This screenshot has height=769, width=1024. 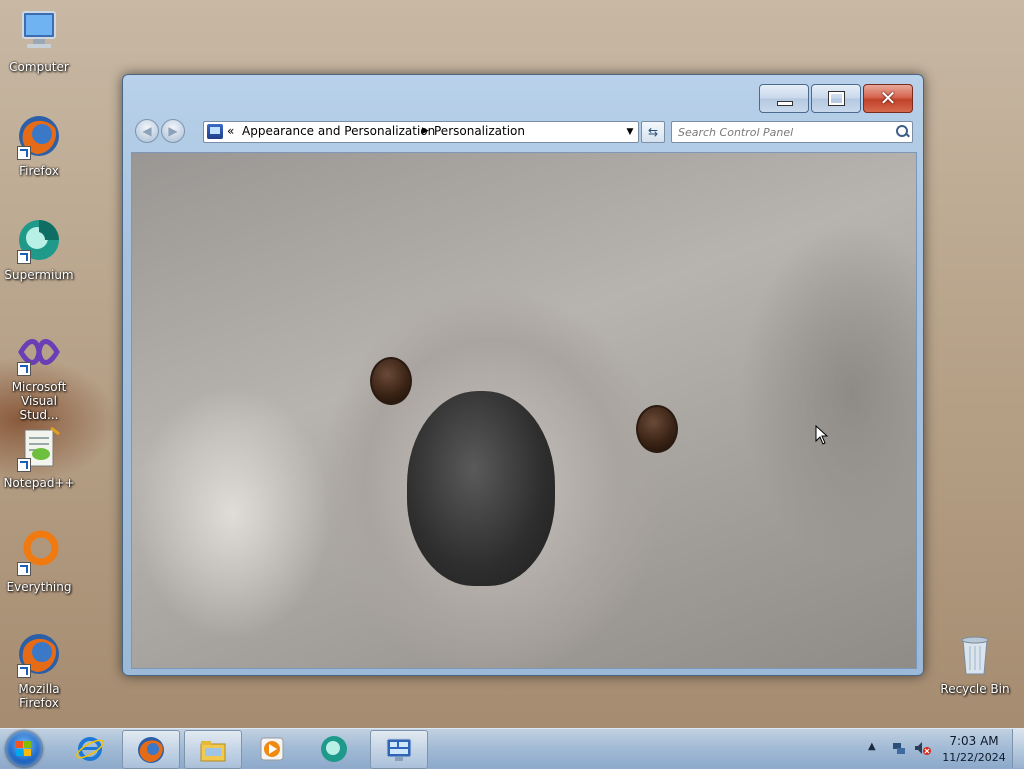 What do you see at coordinates (1018, 748) in the screenshot?
I see `show-desktop-button` at bounding box center [1018, 748].